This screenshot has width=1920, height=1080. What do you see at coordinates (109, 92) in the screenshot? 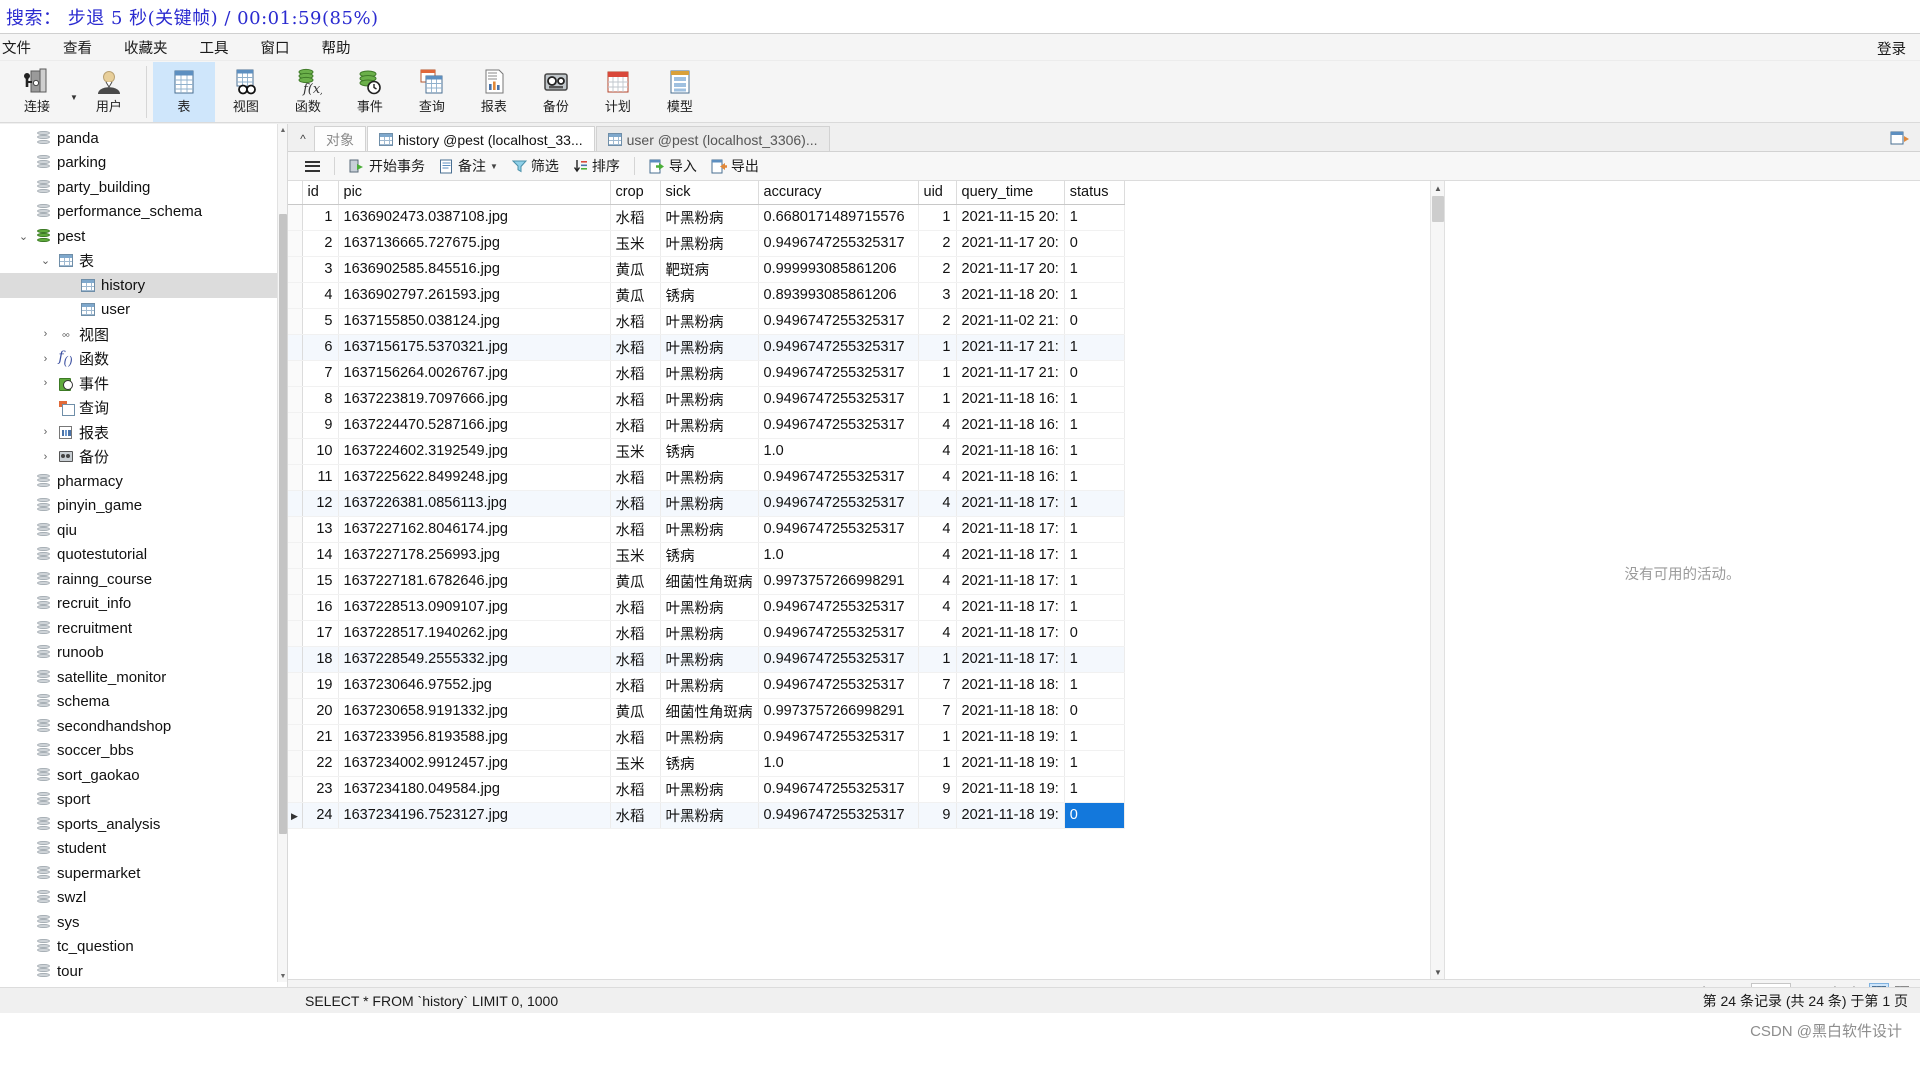
I see `ribbon-button-user: 用户` at bounding box center [109, 92].